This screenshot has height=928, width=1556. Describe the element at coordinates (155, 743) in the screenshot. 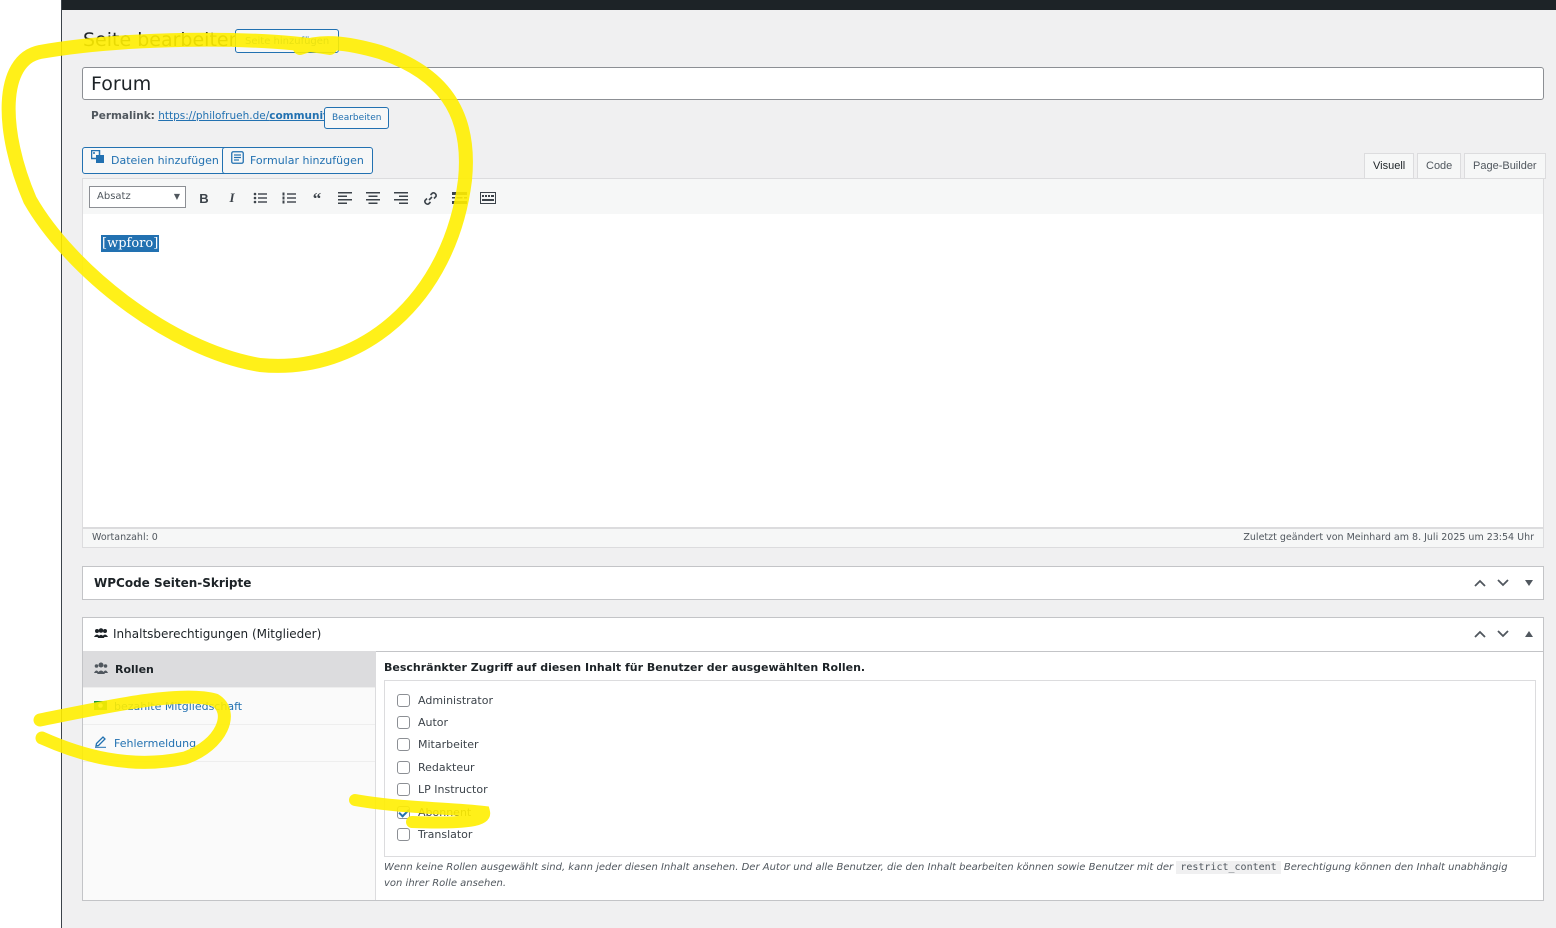

I see `tab-error-message-label: Fehlermeldung` at that location.